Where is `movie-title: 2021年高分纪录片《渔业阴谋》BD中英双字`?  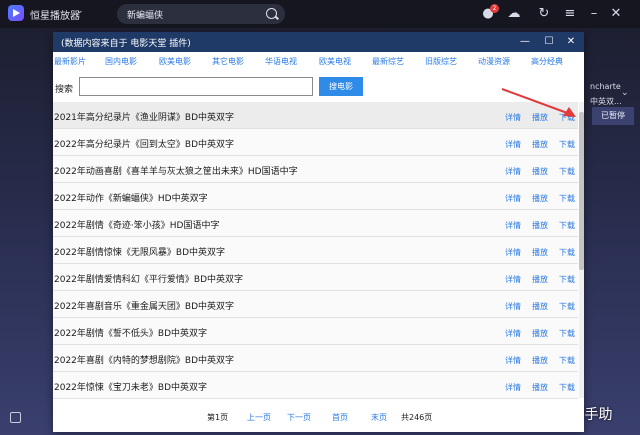 movie-title: 2021年高分纪录片《渔业阴谋》BD中英双字 is located at coordinates (144, 116).